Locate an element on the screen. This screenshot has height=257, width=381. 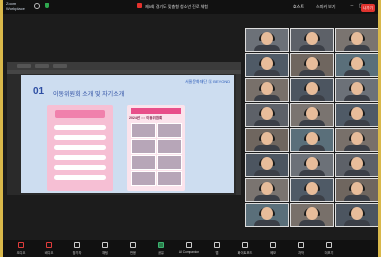
toolbar-captions-button: 자막 is located at coordinates (301, 248).